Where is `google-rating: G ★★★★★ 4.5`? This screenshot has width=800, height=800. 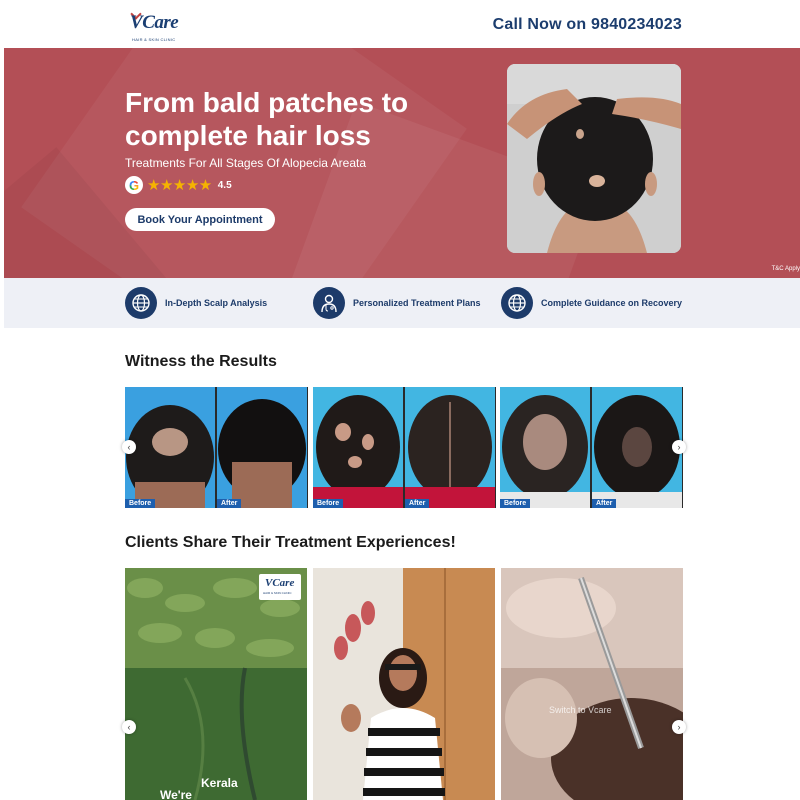 google-rating: G ★★★★★ 4.5 is located at coordinates (178, 185).